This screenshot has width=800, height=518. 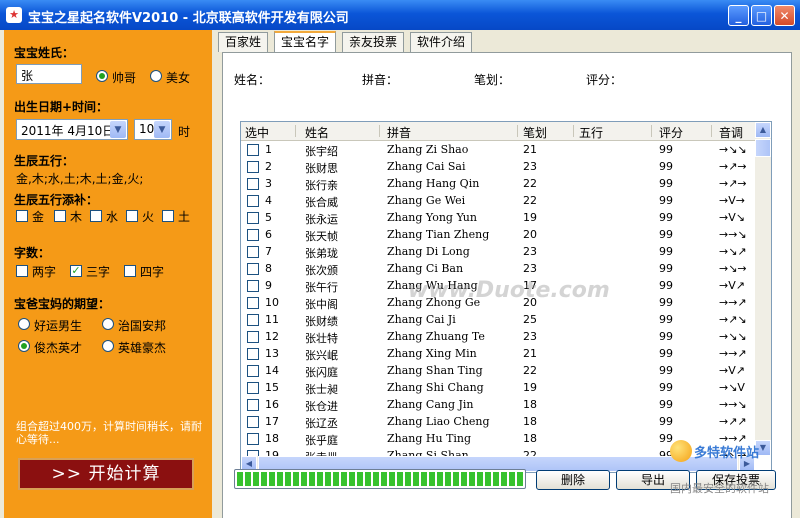 I want to click on col-name: 姓名, so click(x=317, y=132).